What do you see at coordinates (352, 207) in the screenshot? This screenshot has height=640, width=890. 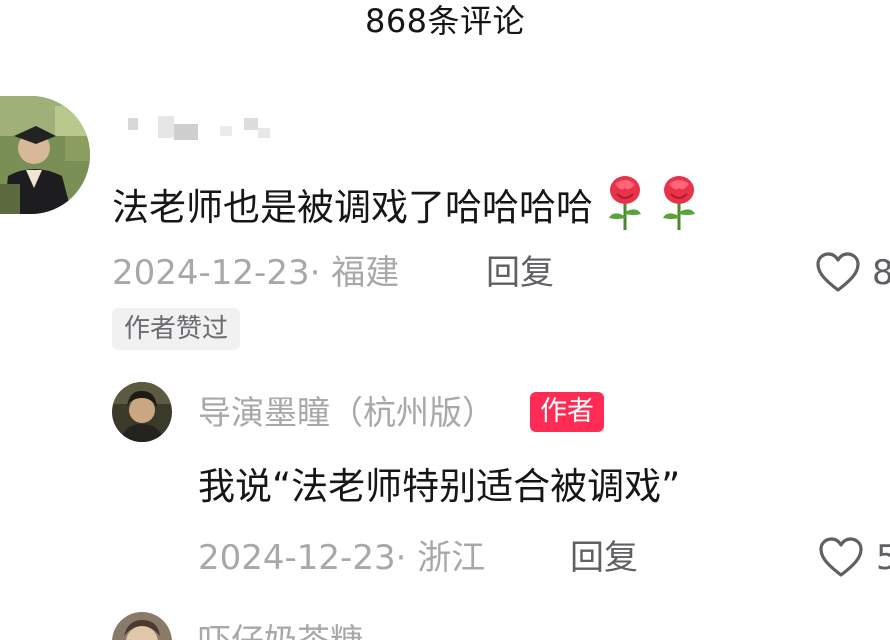 I see `comment-body: 法老师也是被调戏了哈哈哈哈` at bounding box center [352, 207].